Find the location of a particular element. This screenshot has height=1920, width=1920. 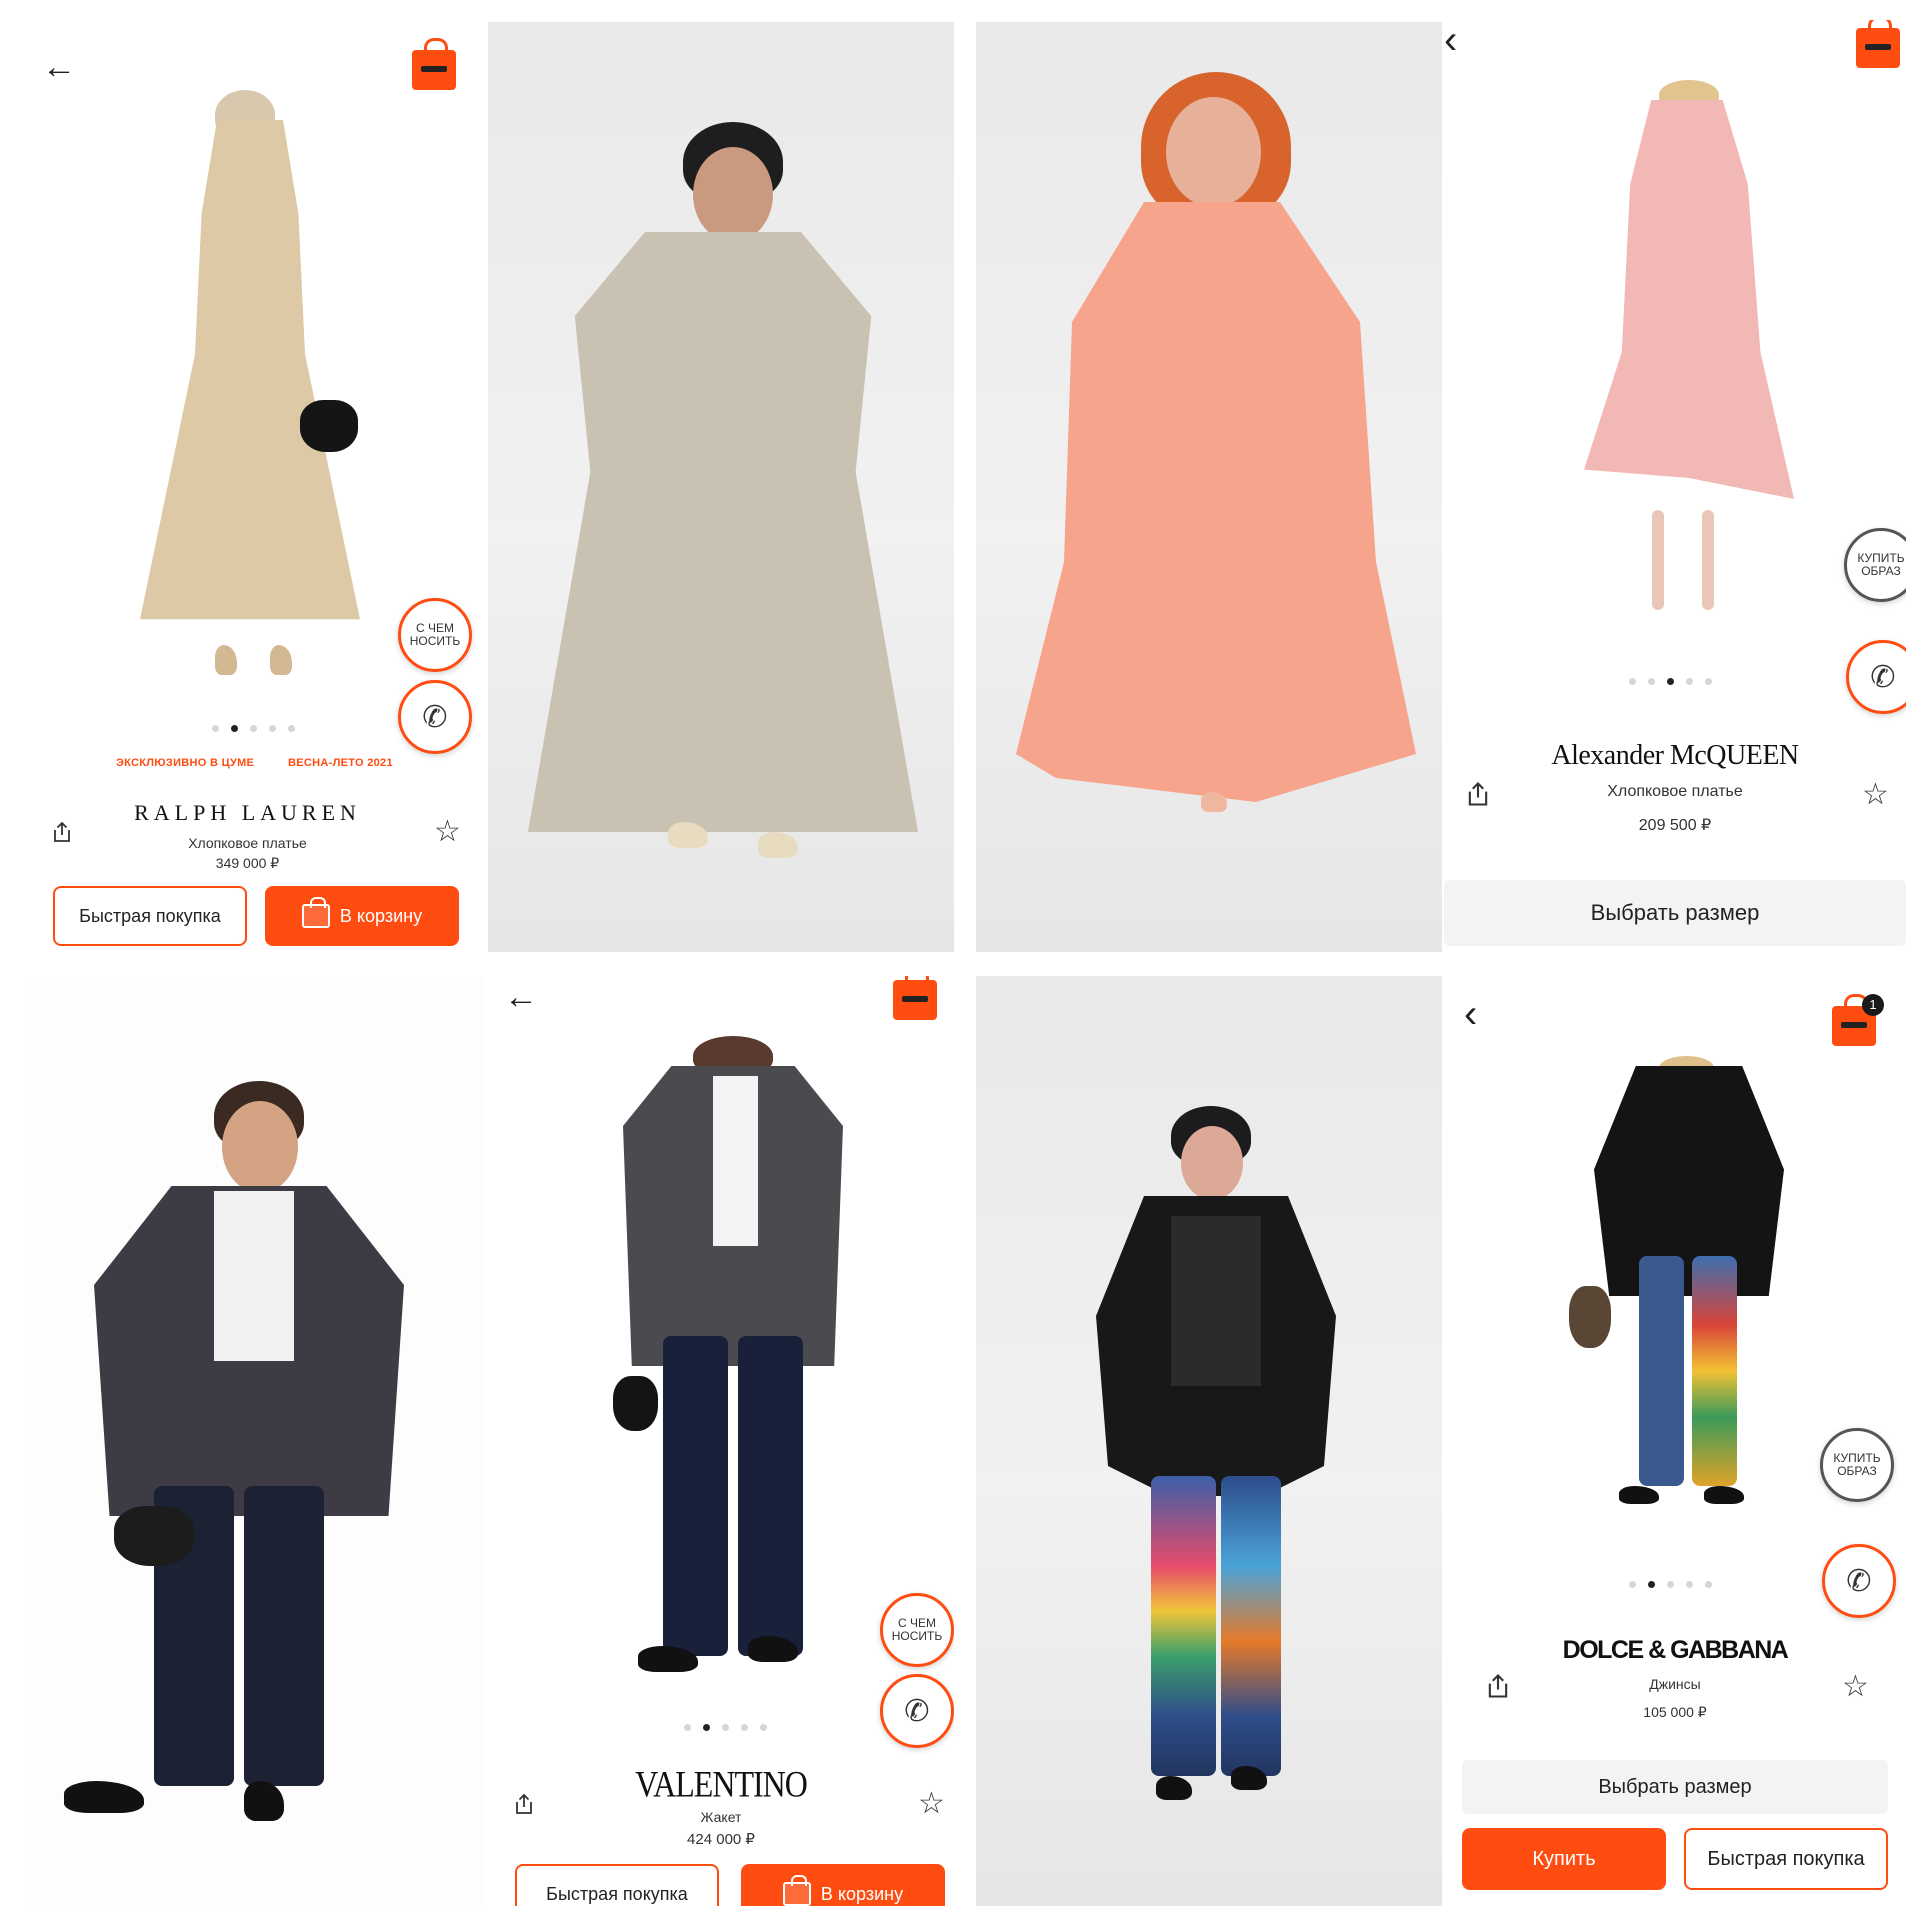

trouser-left is located at coordinates (695, 1496).